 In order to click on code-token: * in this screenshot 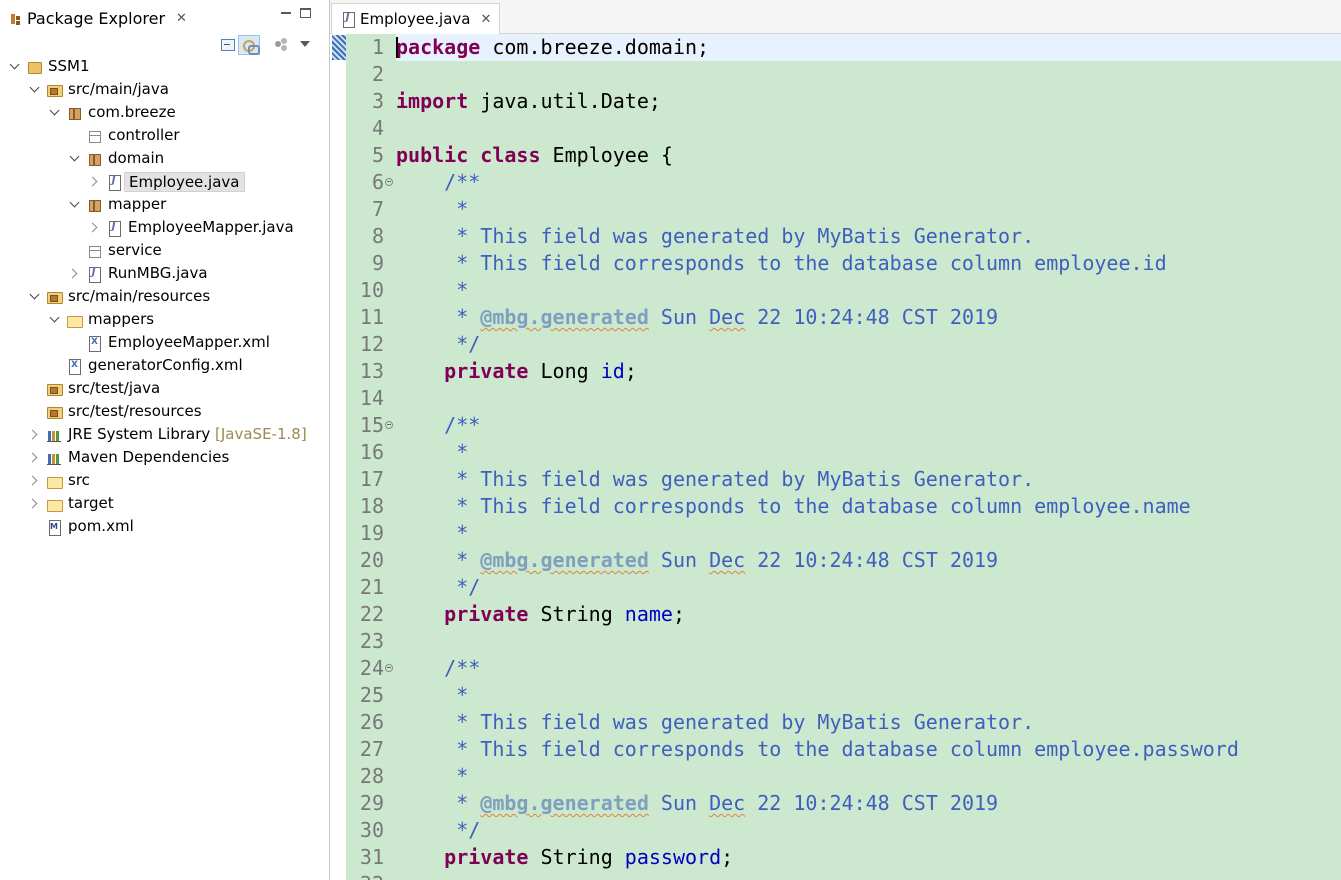, I will do `click(438, 317)`.